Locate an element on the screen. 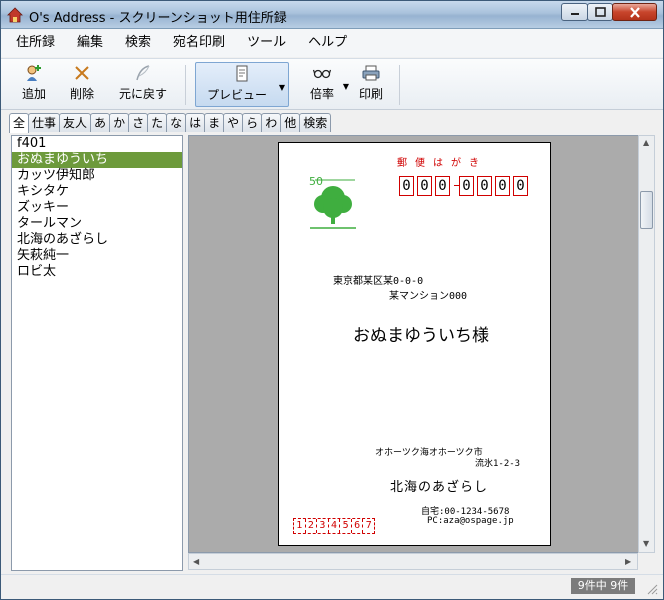 This screenshot has height=600, width=664. sender-address-line1: オホーツク海オホーツク市 is located at coordinates (429, 453).